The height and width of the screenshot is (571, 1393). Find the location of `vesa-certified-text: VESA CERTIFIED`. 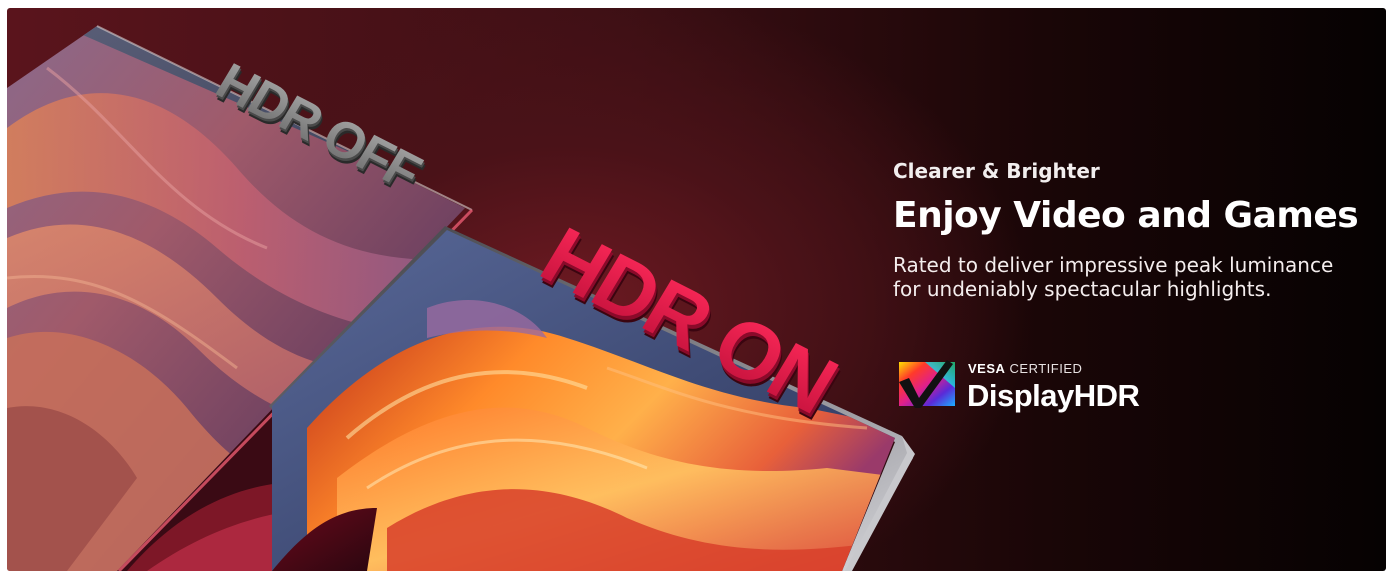

vesa-certified-text: VESA CERTIFIED is located at coordinates (1025, 368).